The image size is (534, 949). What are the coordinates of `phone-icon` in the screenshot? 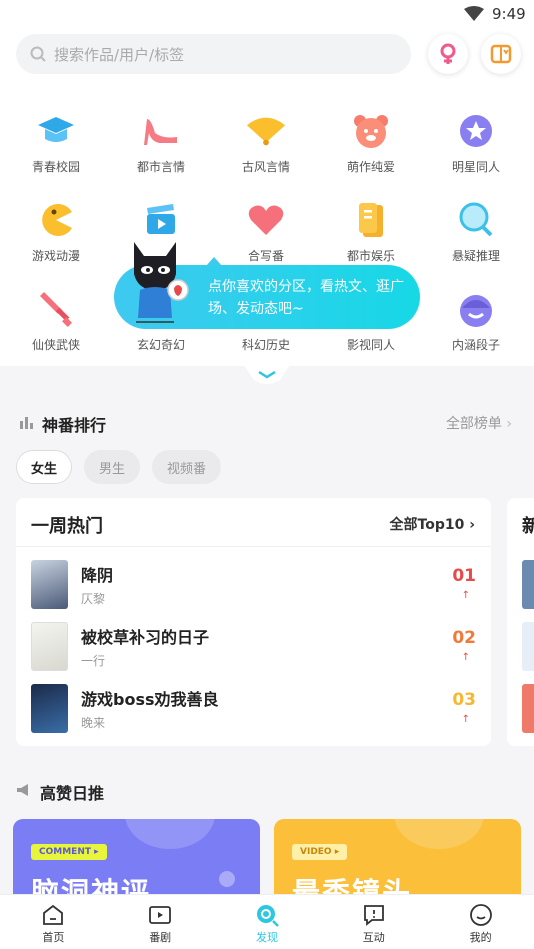 It's located at (371, 220).